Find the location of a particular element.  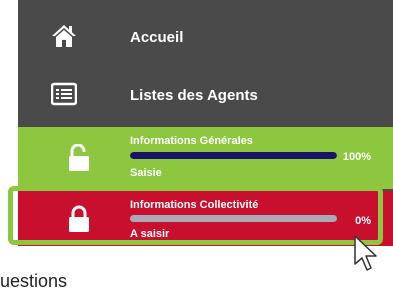

home-icon is located at coordinates (64, 36).